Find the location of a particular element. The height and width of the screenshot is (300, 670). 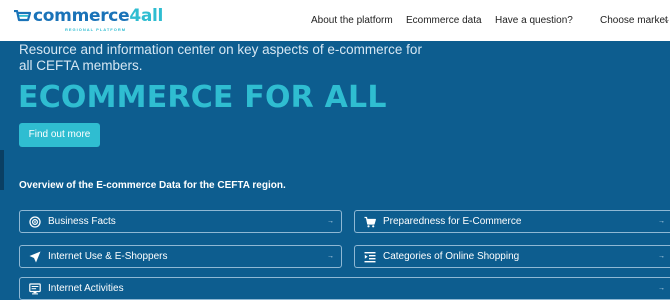

send-icon is located at coordinates (35, 257).